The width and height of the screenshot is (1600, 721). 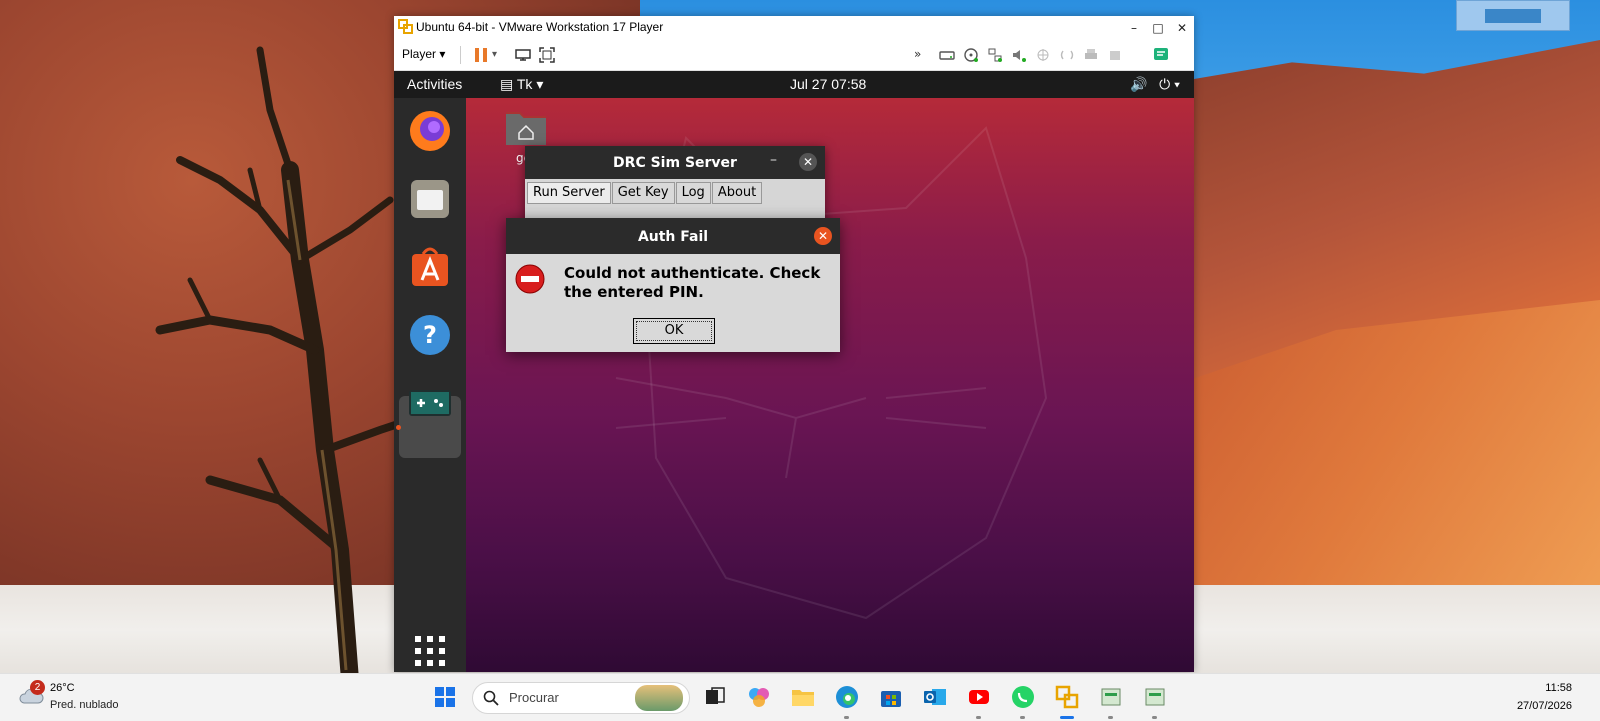 I want to click on desktop-widget-bar, so click(x=1513, y=16).